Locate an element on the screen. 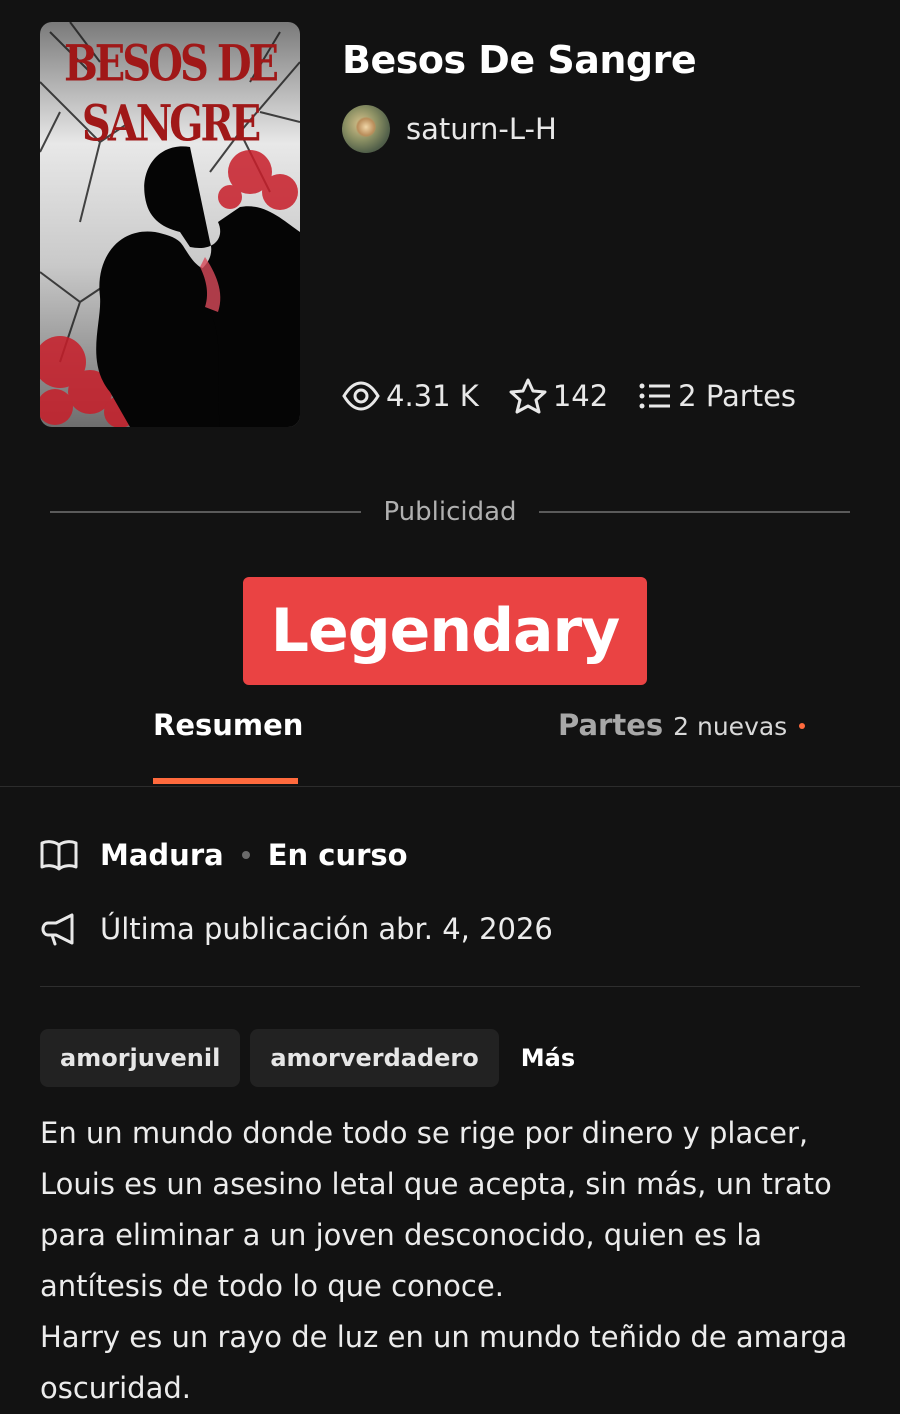 The height and width of the screenshot is (1414, 900). story-rating-row: Madura En curso is located at coordinates (224, 855).